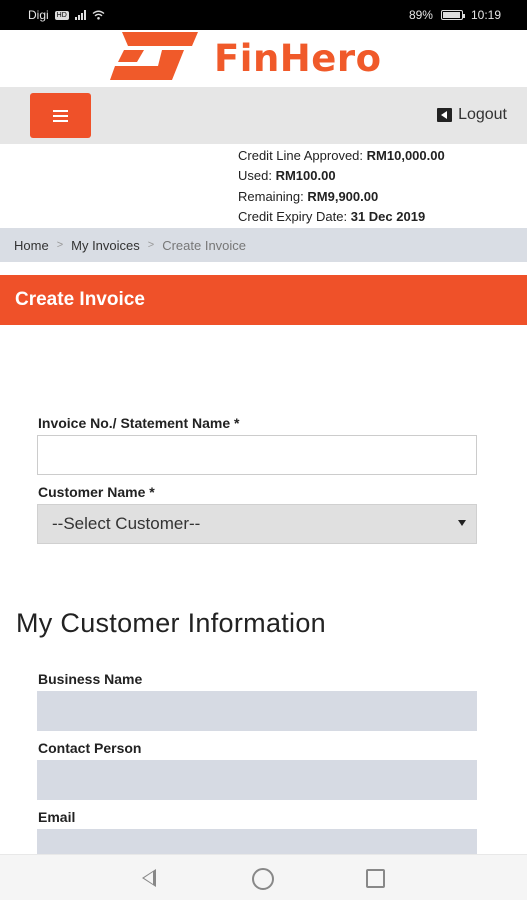 Image resolution: width=527 pixels, height=900 pixels. Describe the element at coordinates (452, 15) in the screenshot. I see `battery-icon` at that location.